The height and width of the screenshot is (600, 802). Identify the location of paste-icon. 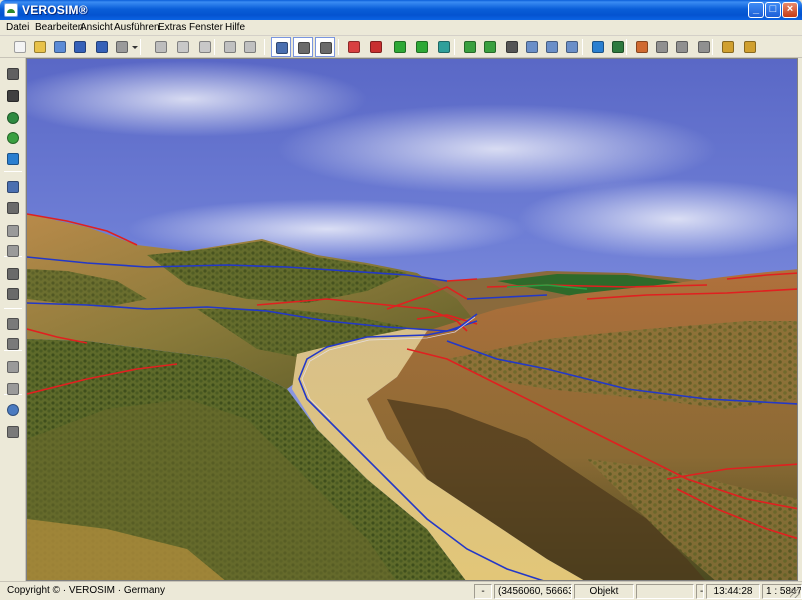
(205, 47).